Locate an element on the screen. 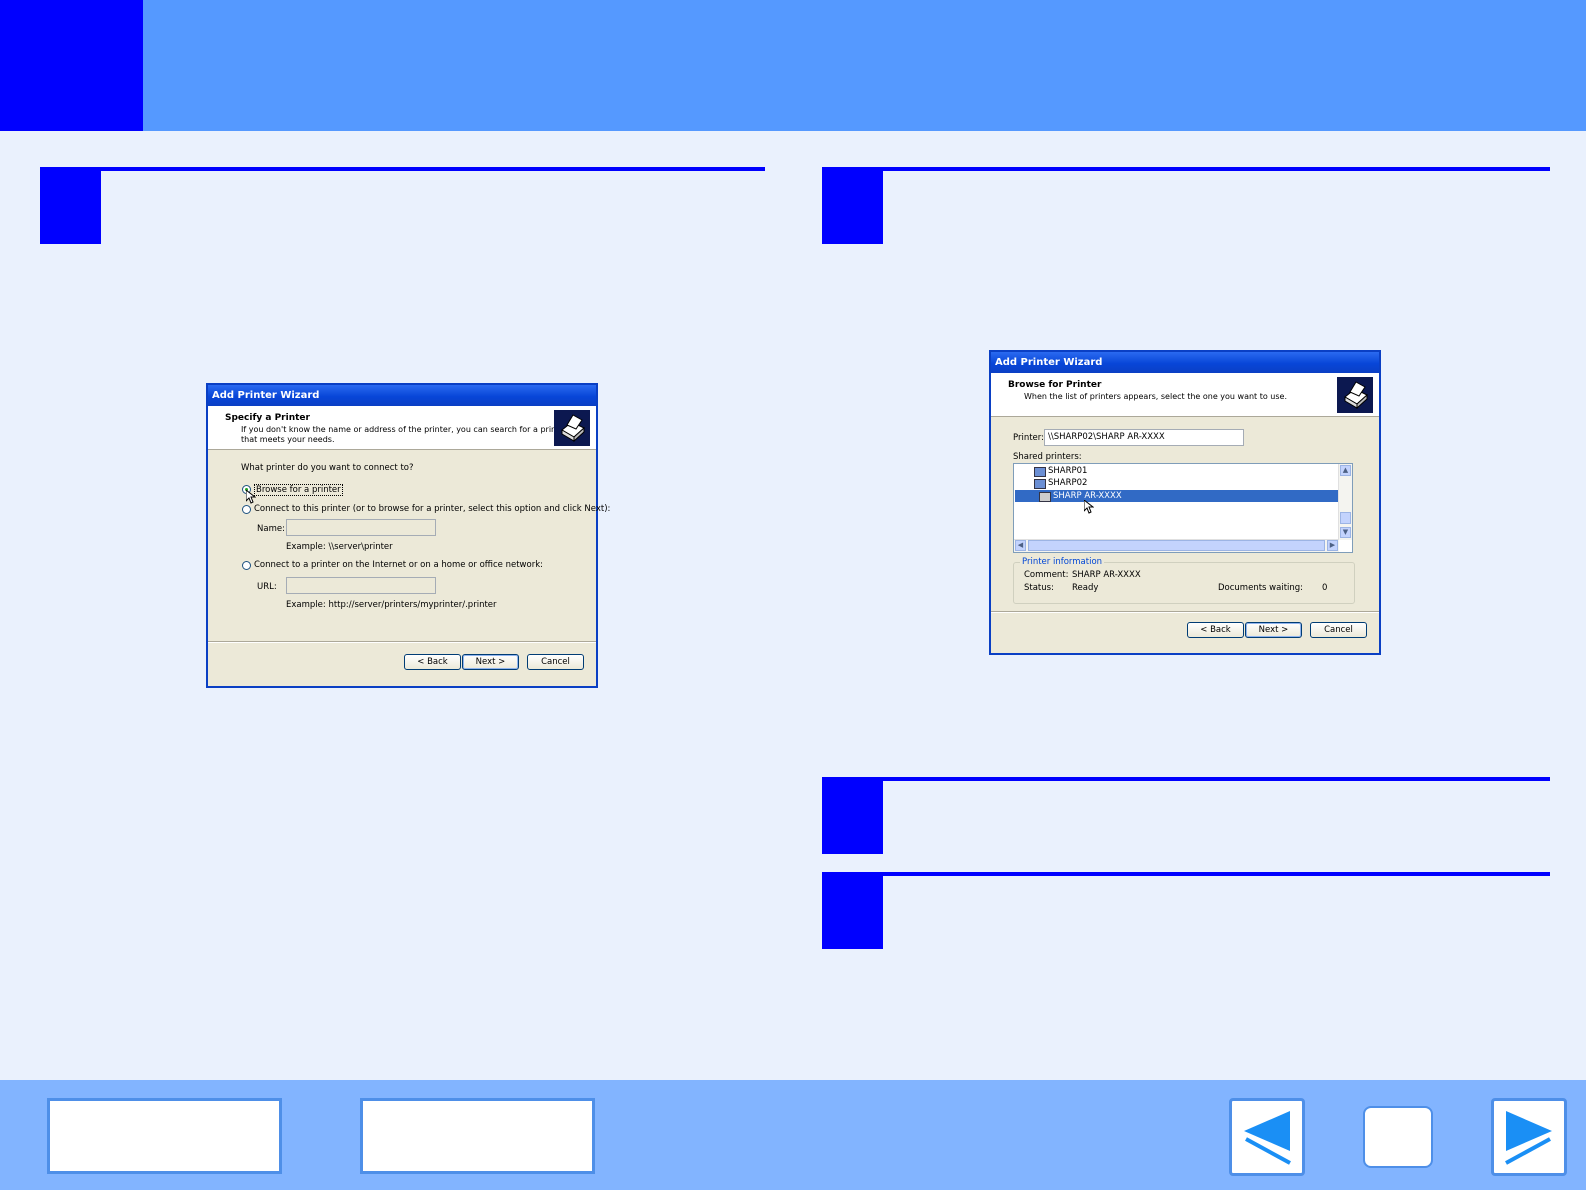 Image resolution: width=1586 pixels, height=1190 pixels. status-value: Ready is located at coordinates (1085, 588).